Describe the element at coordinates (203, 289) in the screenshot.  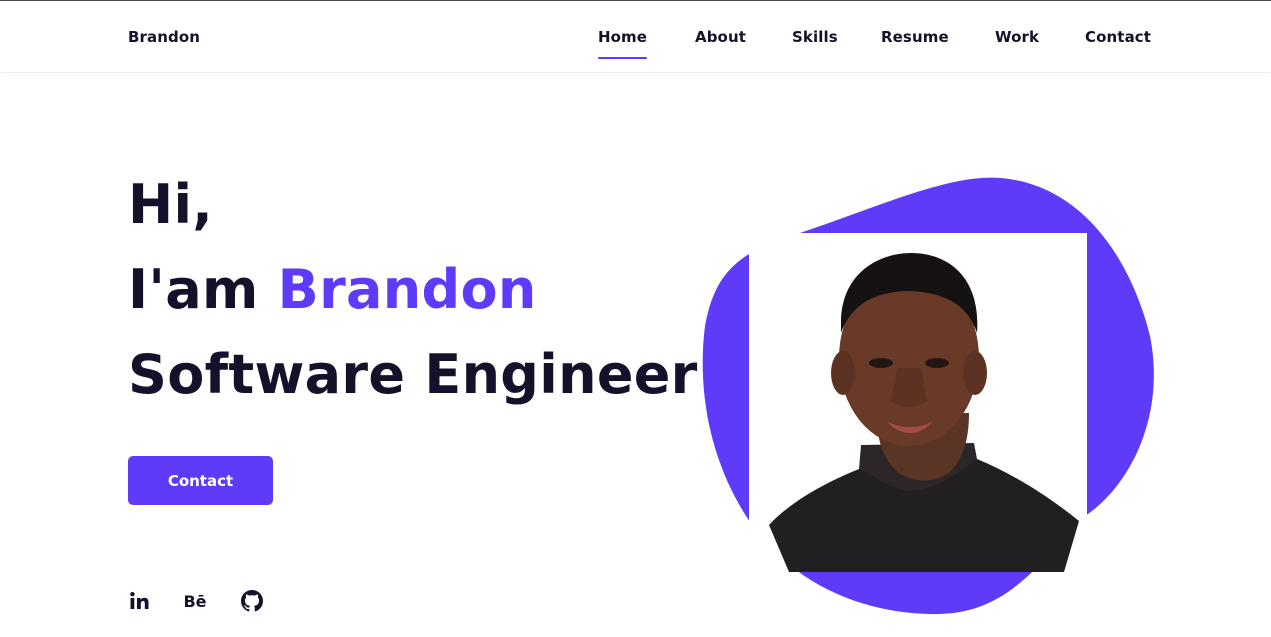
I see `hero-intro-prefix: I'am` at that location.